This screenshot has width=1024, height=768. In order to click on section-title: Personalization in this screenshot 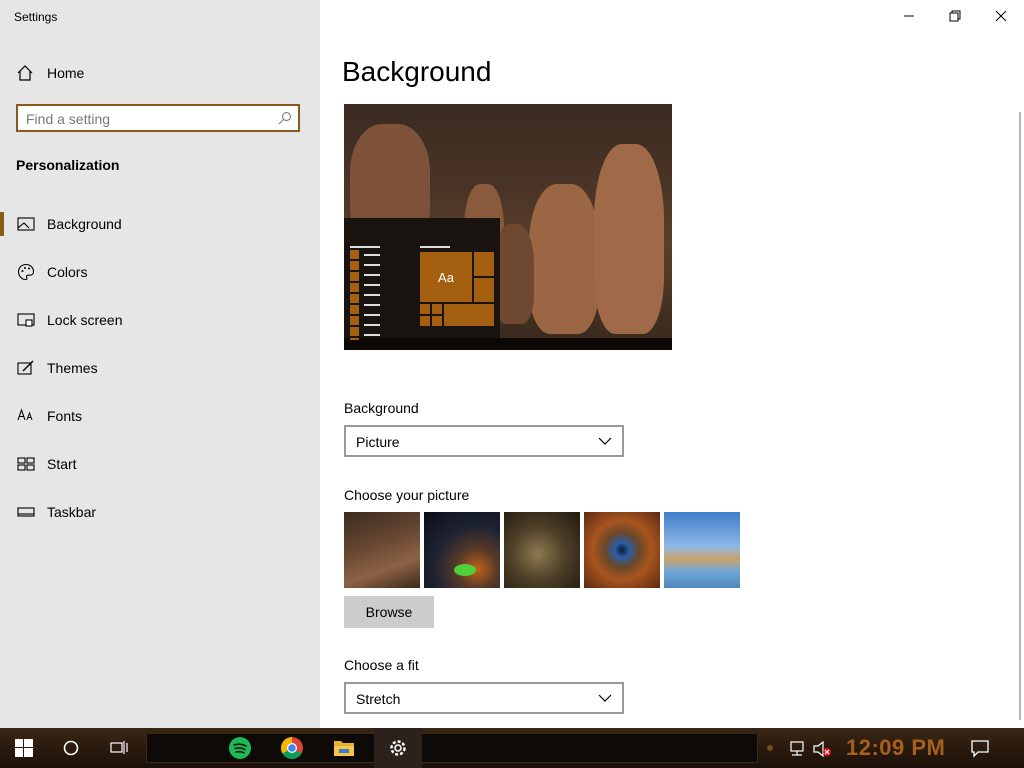, I will do `click(68, 165)`.